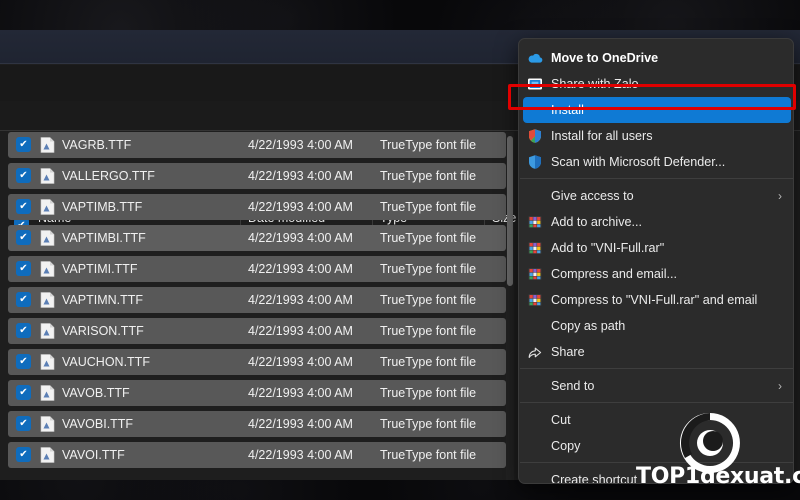  I want to click on menu-item-add-to-vni-full-rar: Add to "VNI-Full.rar", so click(657, 248).